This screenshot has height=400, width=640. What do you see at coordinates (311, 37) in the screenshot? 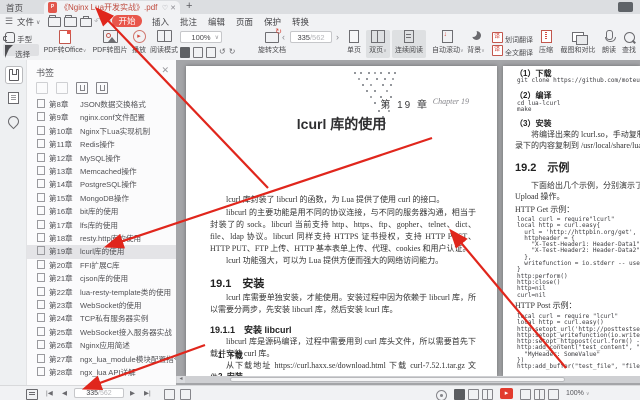
I see `toolbar-page-input: 335/562` at bounding box center [311, 37].